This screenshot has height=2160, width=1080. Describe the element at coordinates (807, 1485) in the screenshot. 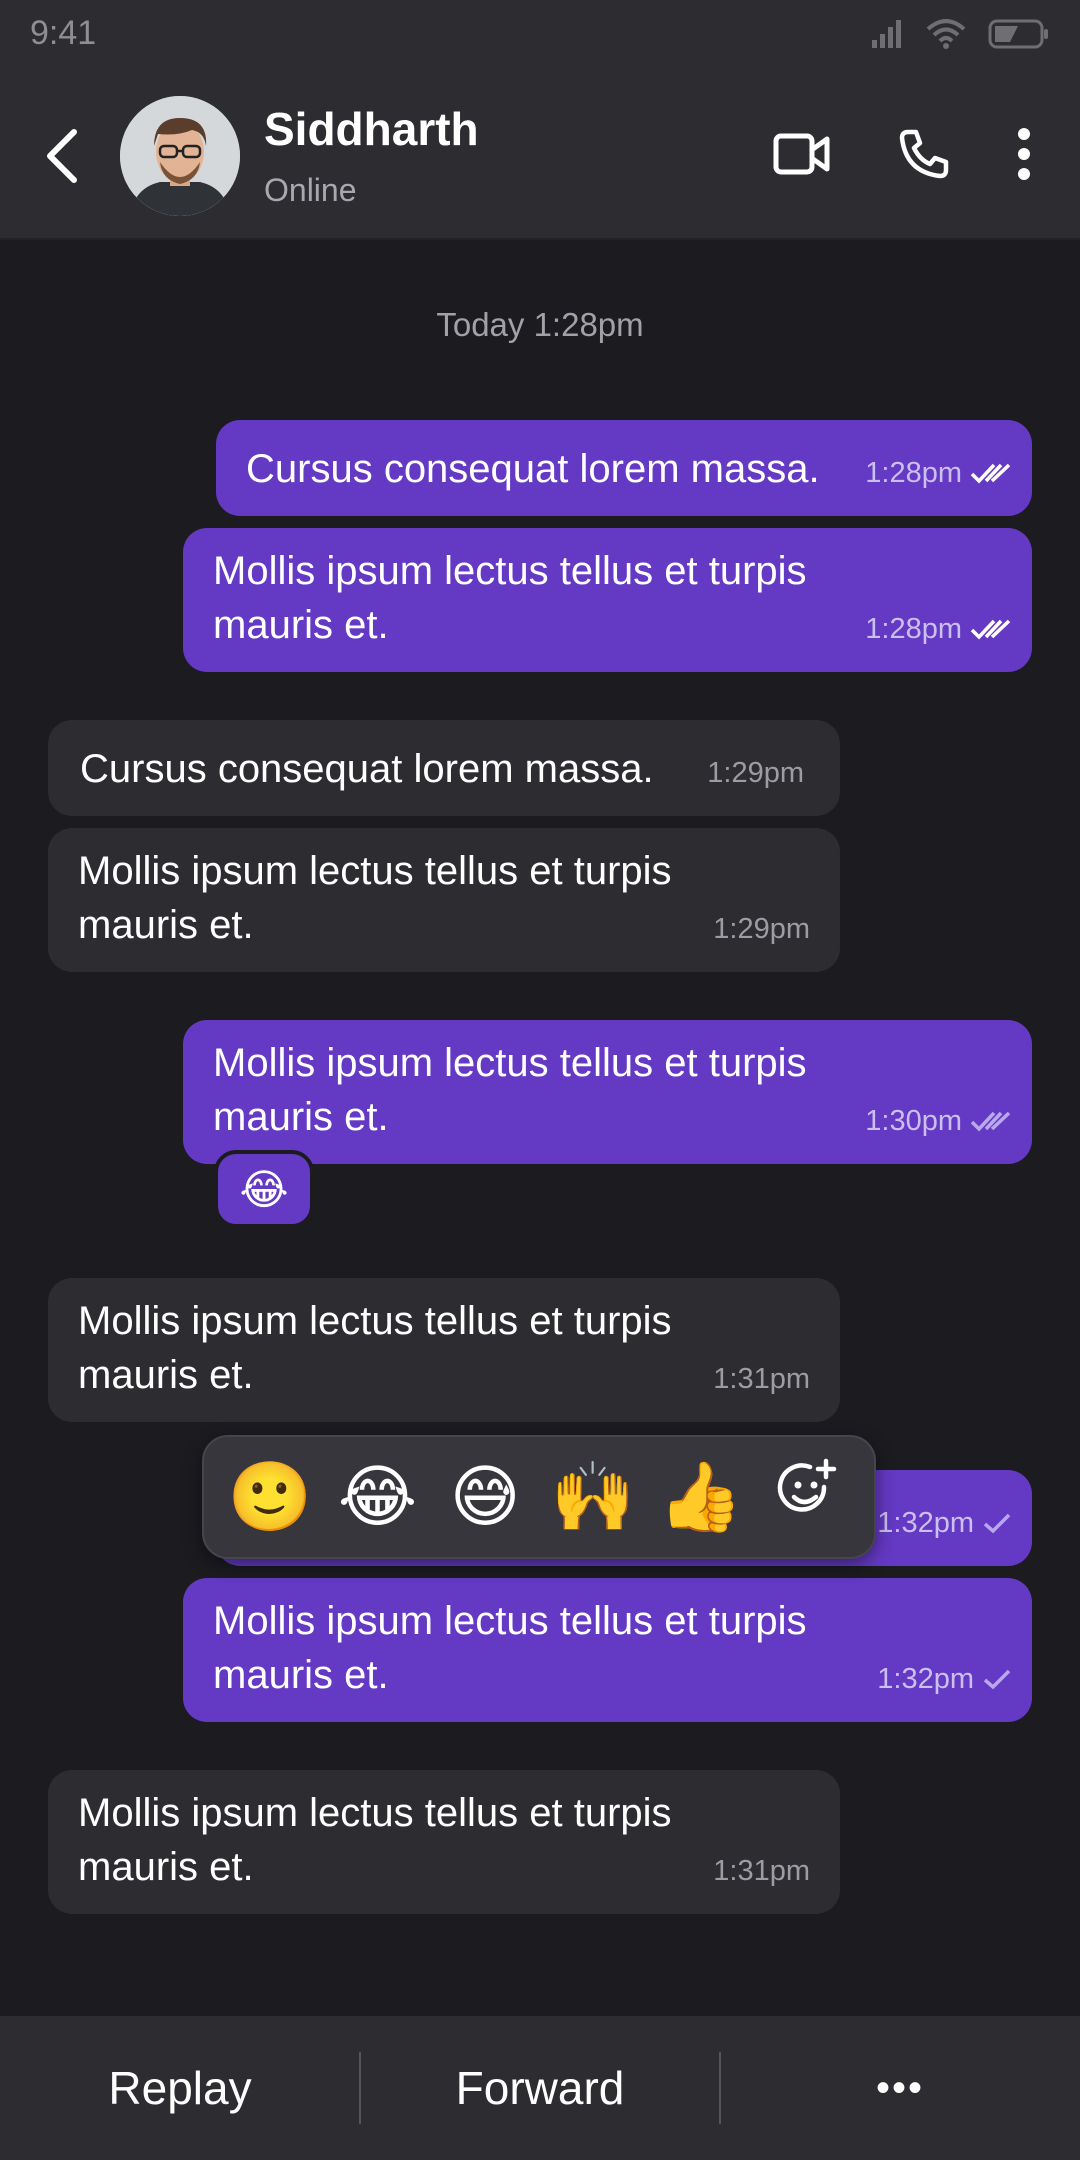

I see `add-reaction-icon` at that location.